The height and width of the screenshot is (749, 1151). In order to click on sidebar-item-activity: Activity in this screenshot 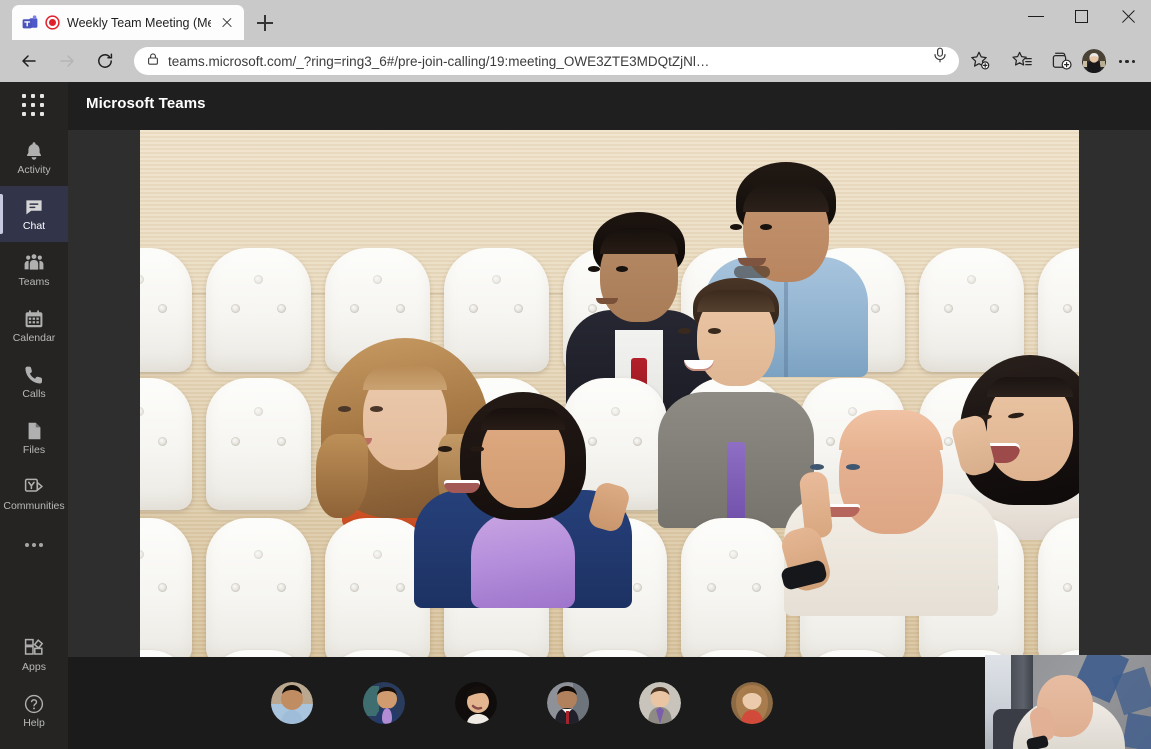, I will do `click(34, 158)`.